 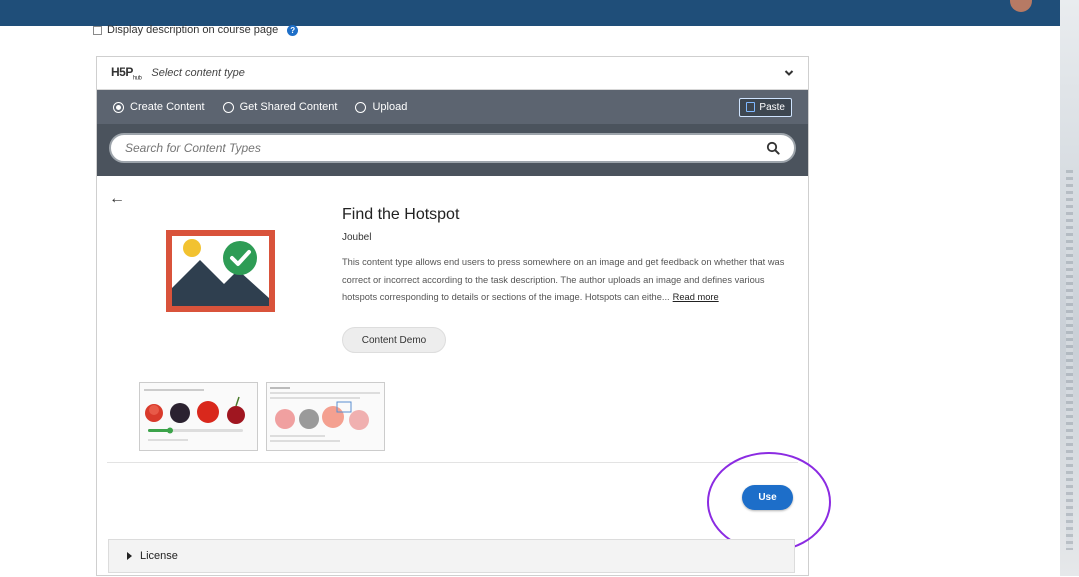 I want to click on paste-icon, so click(x=751, y=107).